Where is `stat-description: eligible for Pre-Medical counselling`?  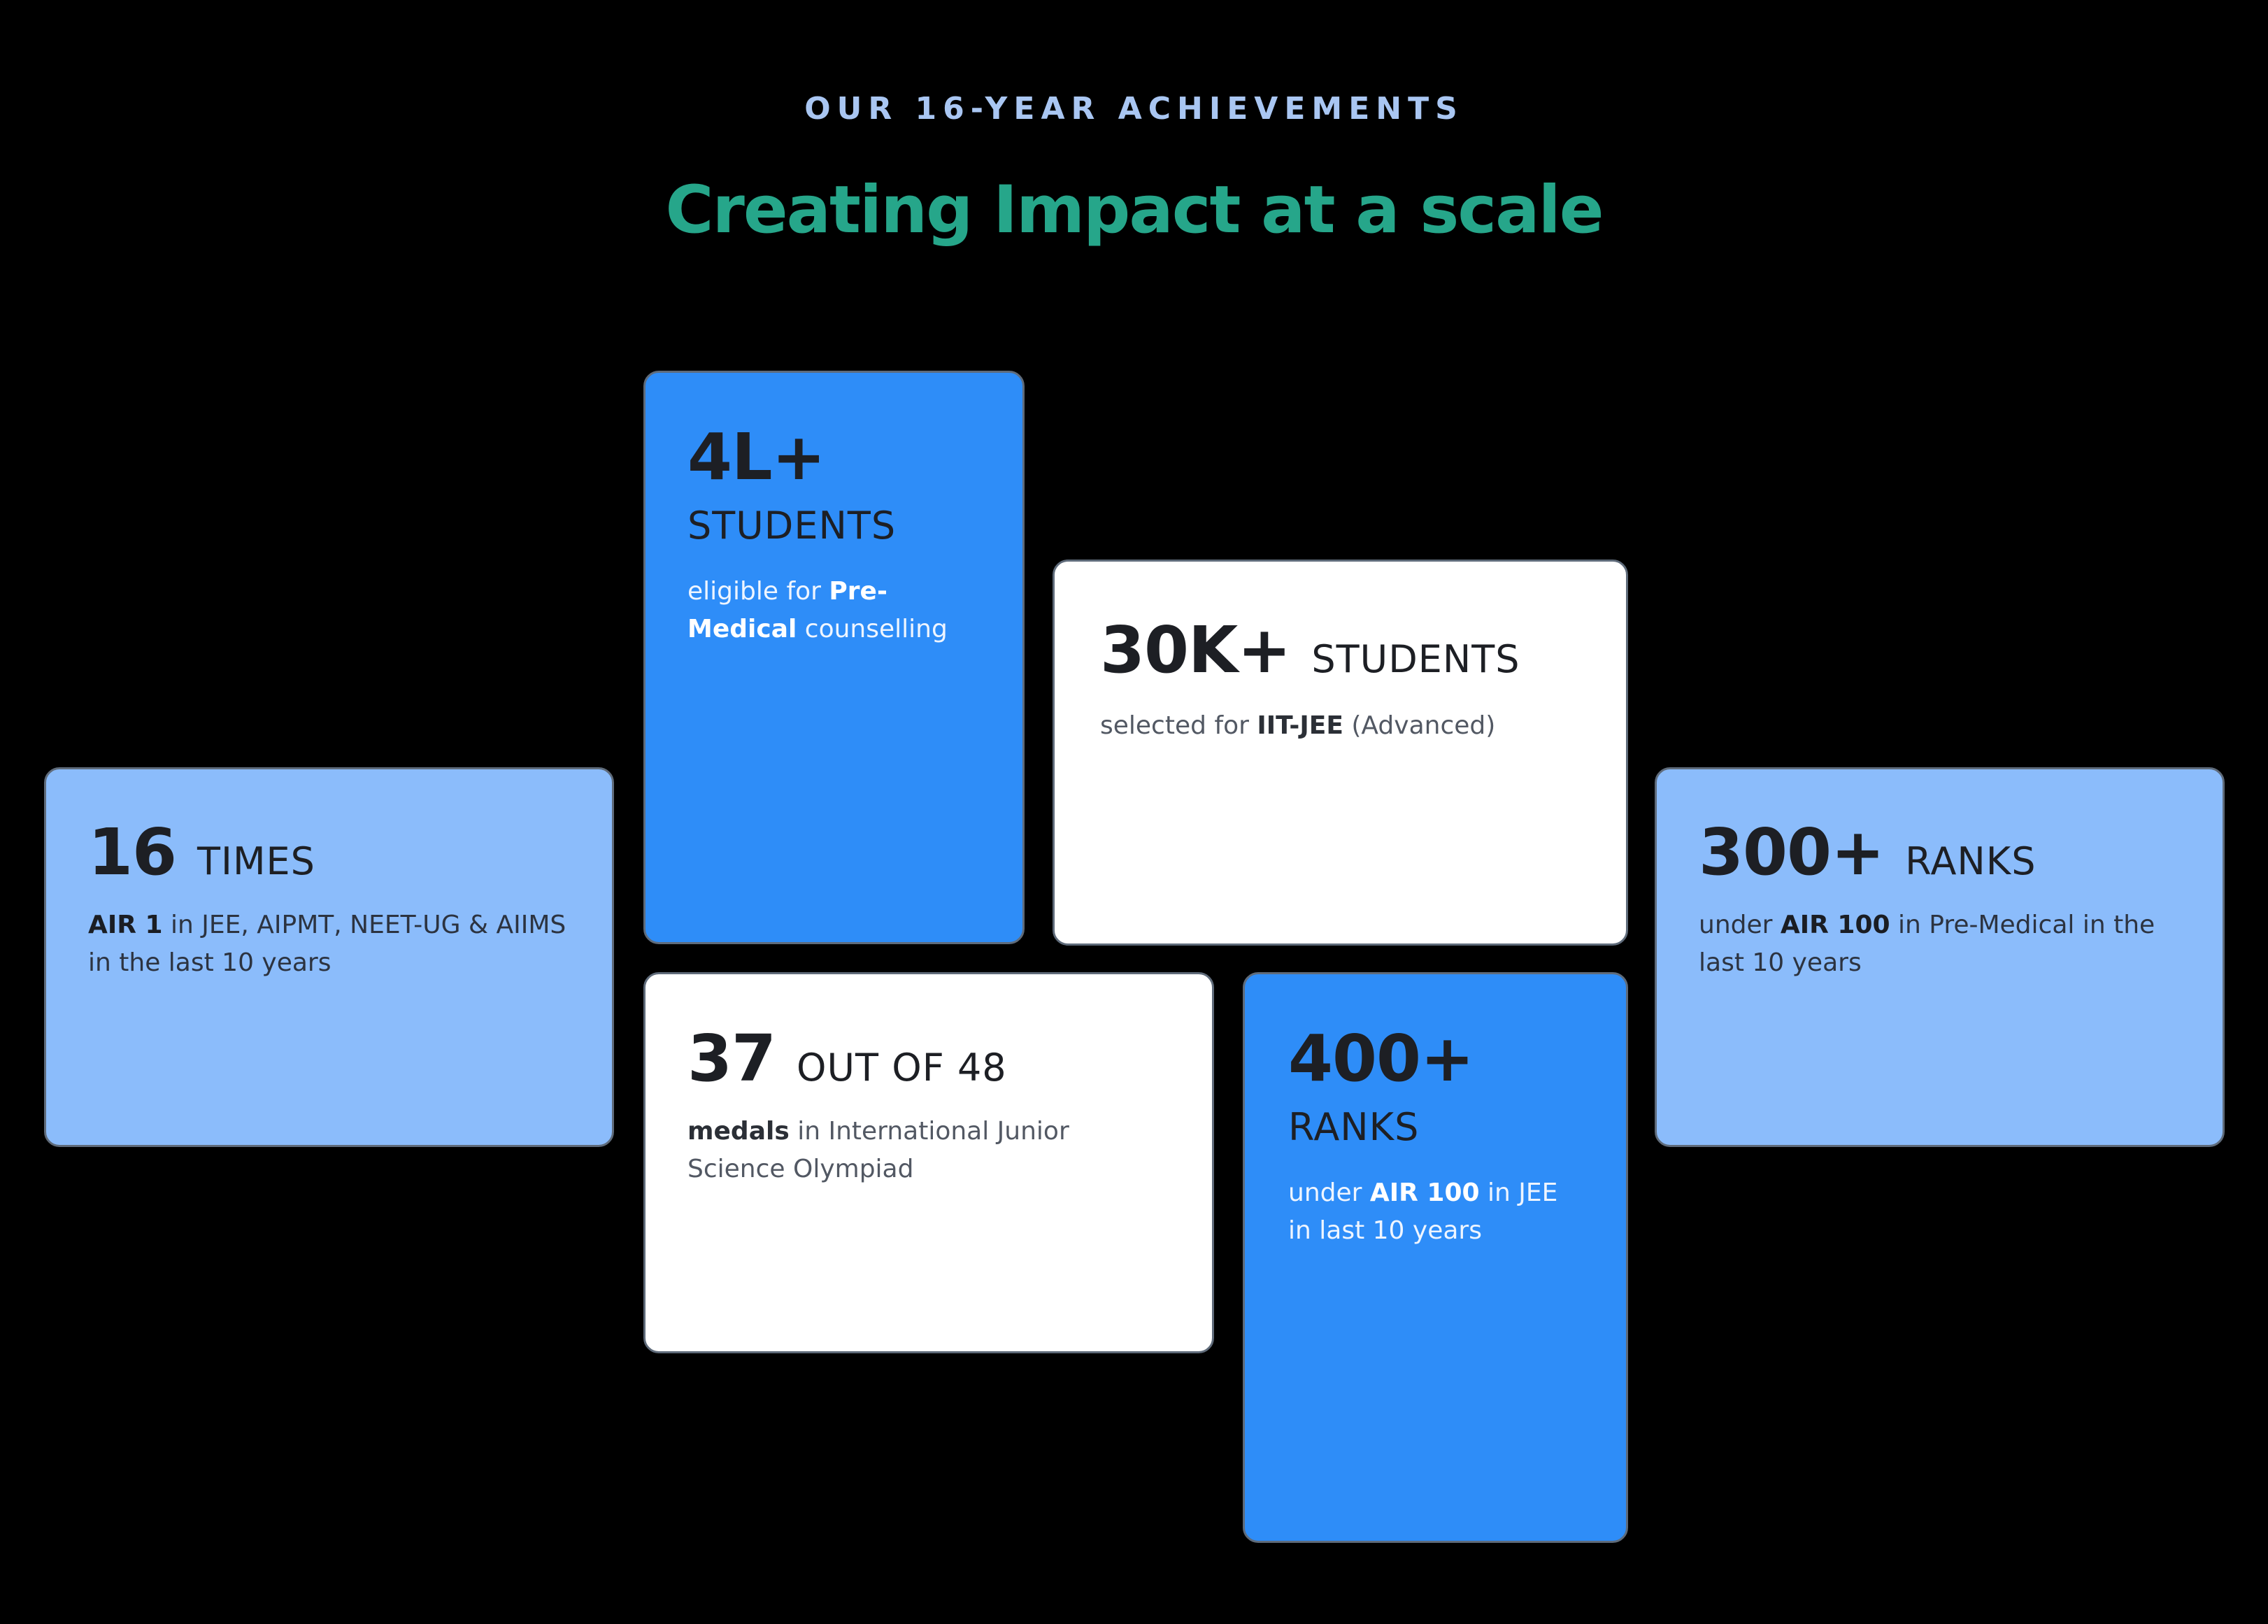 stat-description: eligible for Pre-Medical counselling is located at coordinates (817, 610).